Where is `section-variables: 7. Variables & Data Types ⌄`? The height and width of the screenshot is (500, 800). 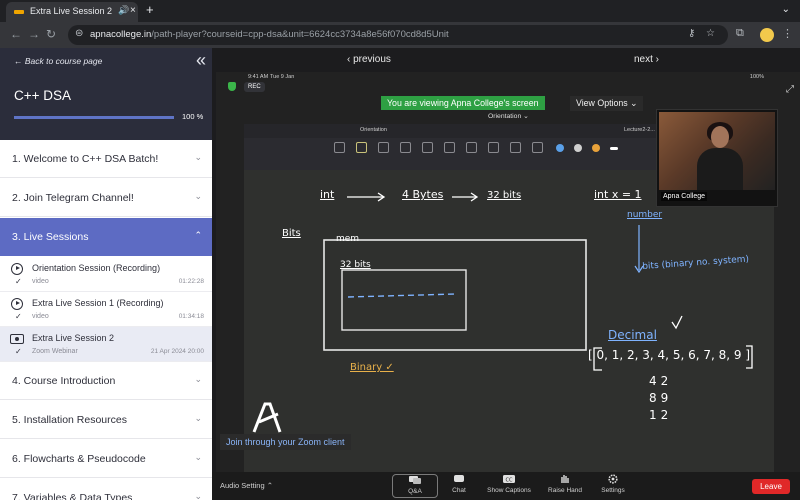
section-variables: 7. Variables & Data Types ⌄ is located at coordinates (106, 489).